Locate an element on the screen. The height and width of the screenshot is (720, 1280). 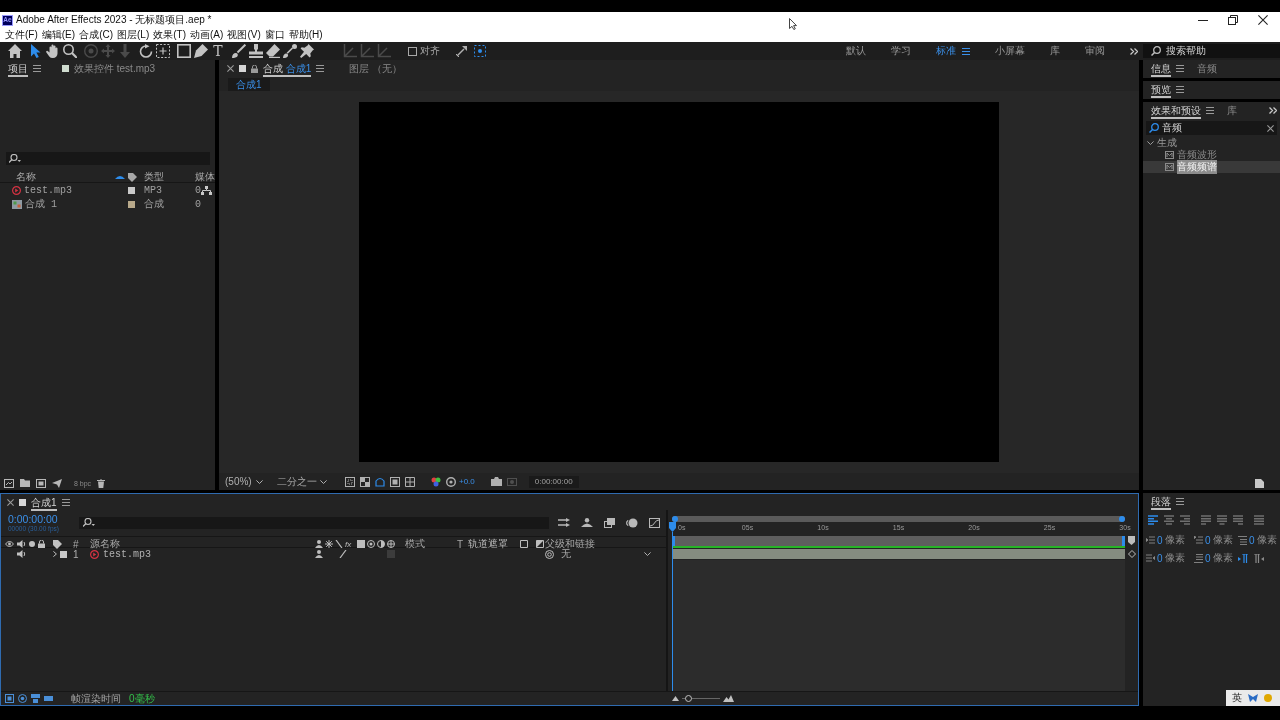
magnifier-icon is located at coordinates (70, 51).